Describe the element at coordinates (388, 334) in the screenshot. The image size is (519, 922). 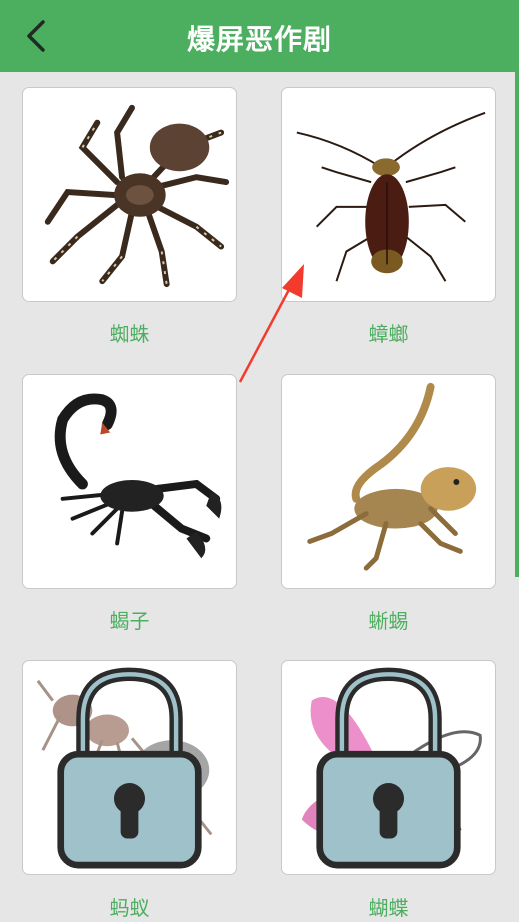
I see `card-label-cockroach: 蟑螂` at that location.